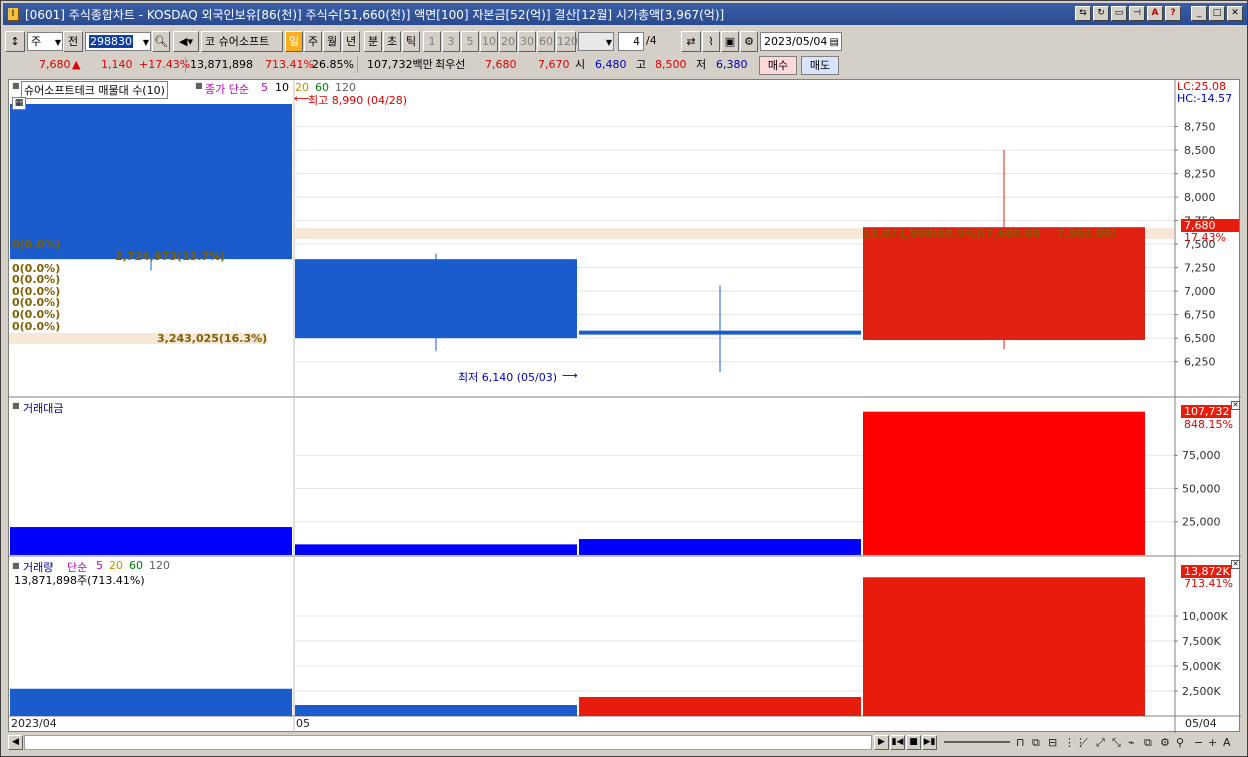 This screenshot has height=757, width=1248. Describe the element at coordinates (351, 41) in the screenshot. I see `period-year: 년` at that location.